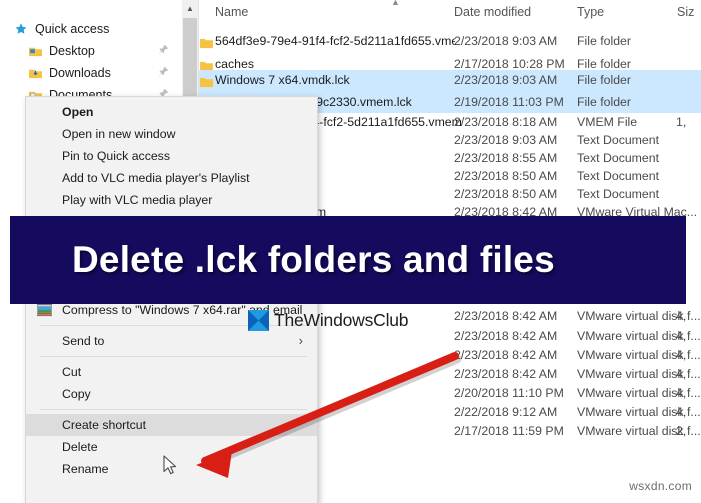 The width and height of the screenshot is (701, 503). What do you see at coordinates (258, 320) in the screenshot?
I see `thewindowsclub-logo-icon` at bounding box center [258, 320].